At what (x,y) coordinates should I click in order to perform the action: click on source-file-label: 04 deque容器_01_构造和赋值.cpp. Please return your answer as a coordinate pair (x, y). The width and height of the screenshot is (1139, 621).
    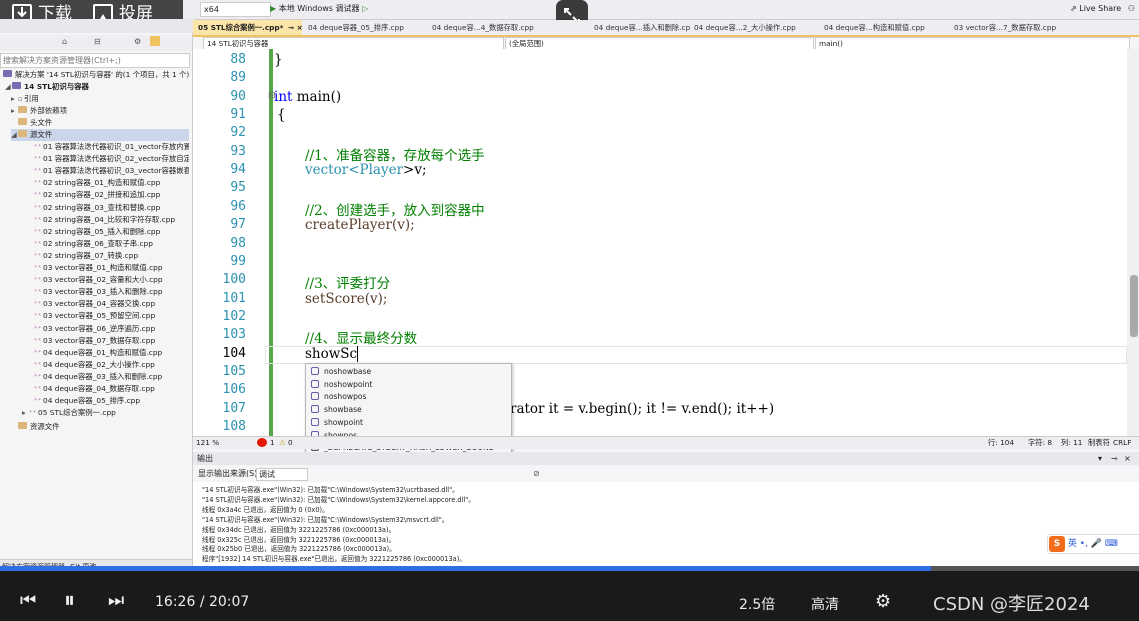
    Looking at the image, I should click on (103, 352).